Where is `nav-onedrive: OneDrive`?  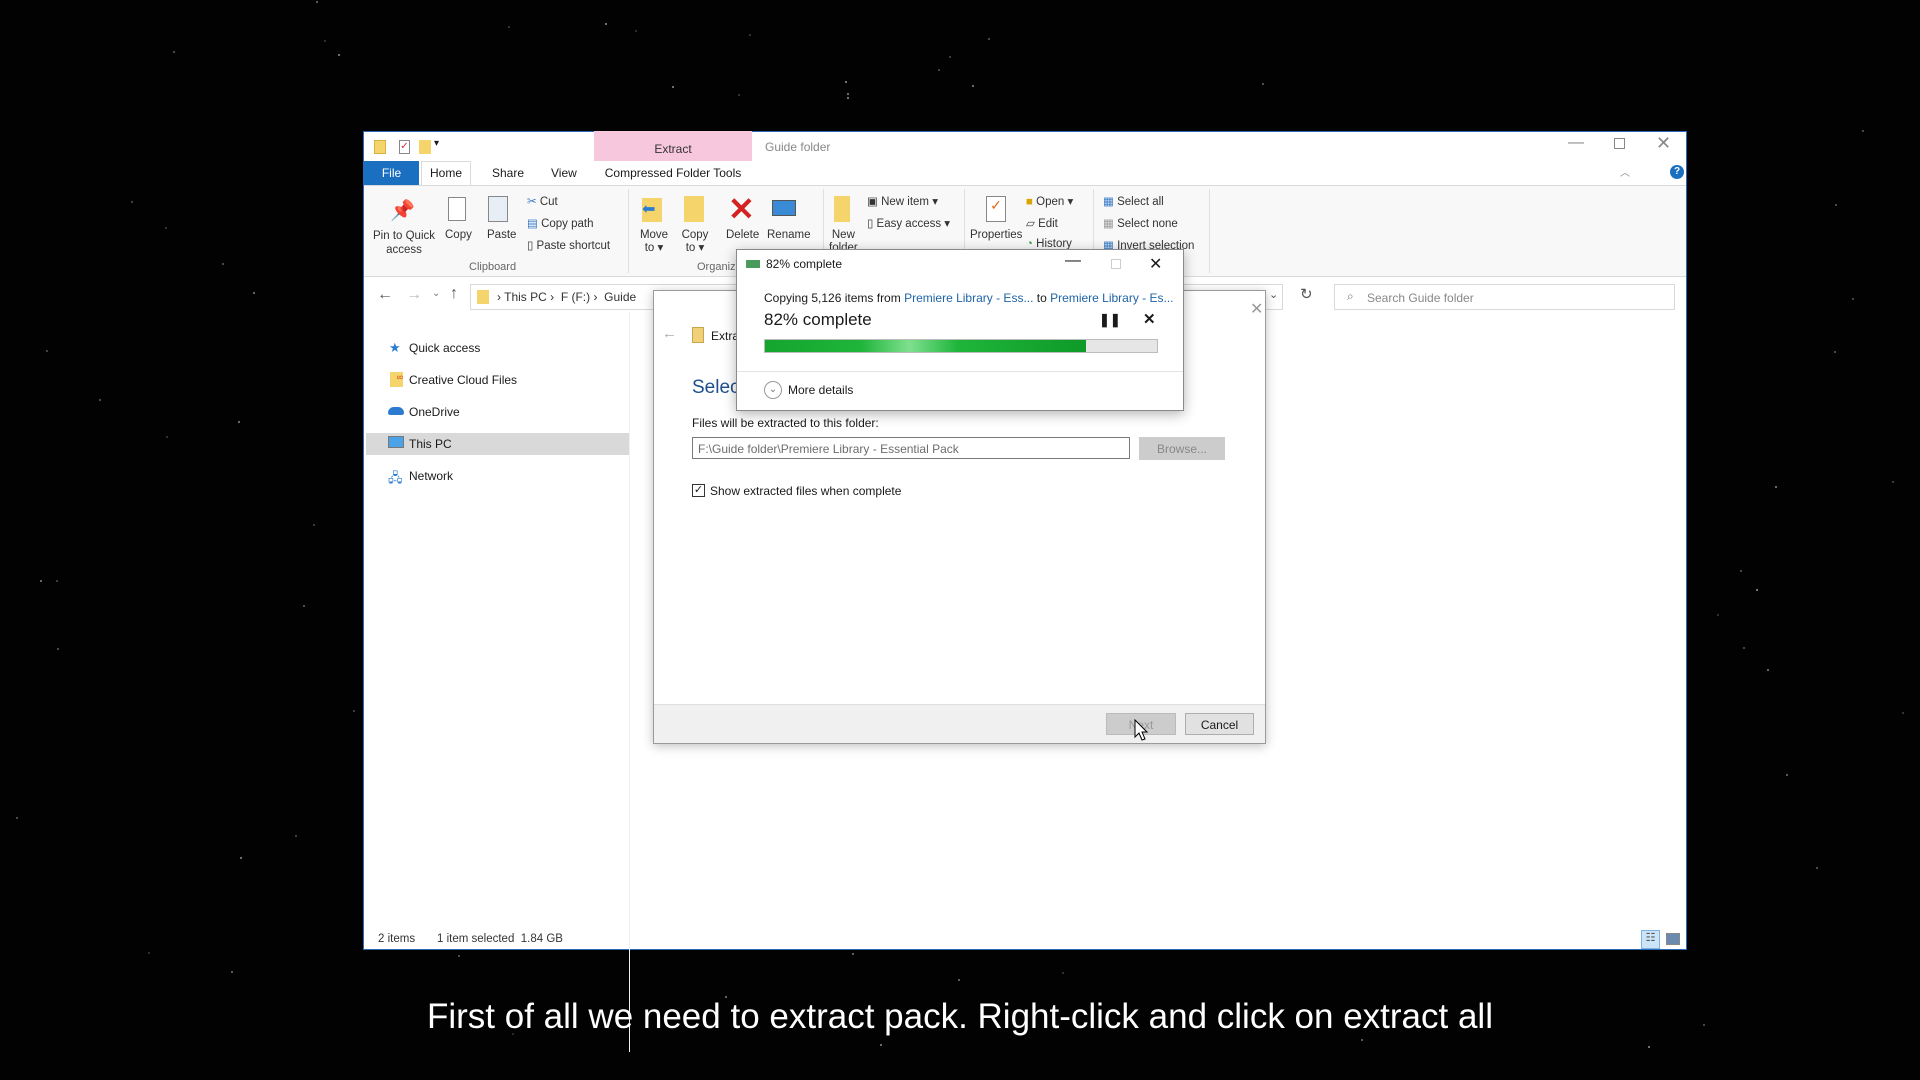 nav-onedrive: OneDrive is located at coordinates (434, 412).